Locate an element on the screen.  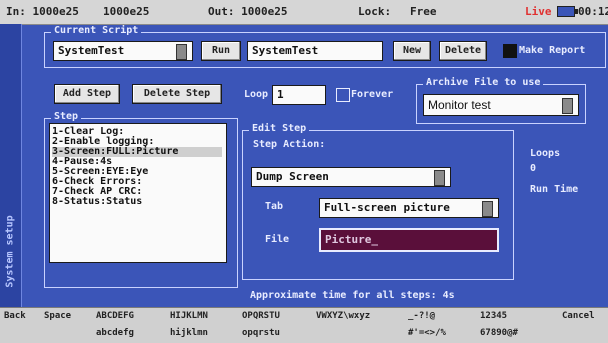
key-group: ABCDEFG is located at coordinates (115, 316).